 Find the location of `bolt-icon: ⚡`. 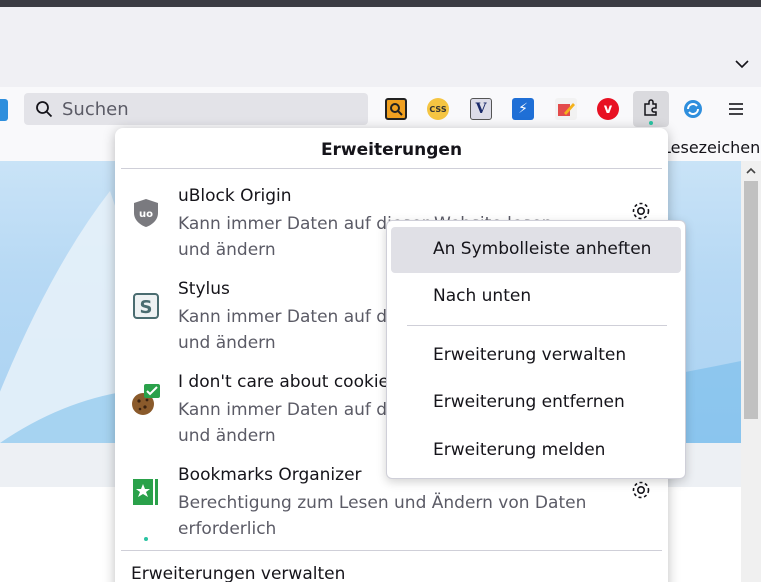

bolt-icon: ⚡ is located at coordinates (523, 109).